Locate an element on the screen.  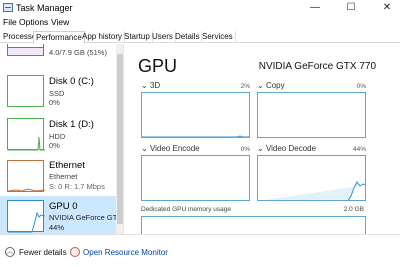
sidebar-item-gpu-0: GPU 0 NVIDIA GeForce GTX 44% is located at coordinates (61, 215).